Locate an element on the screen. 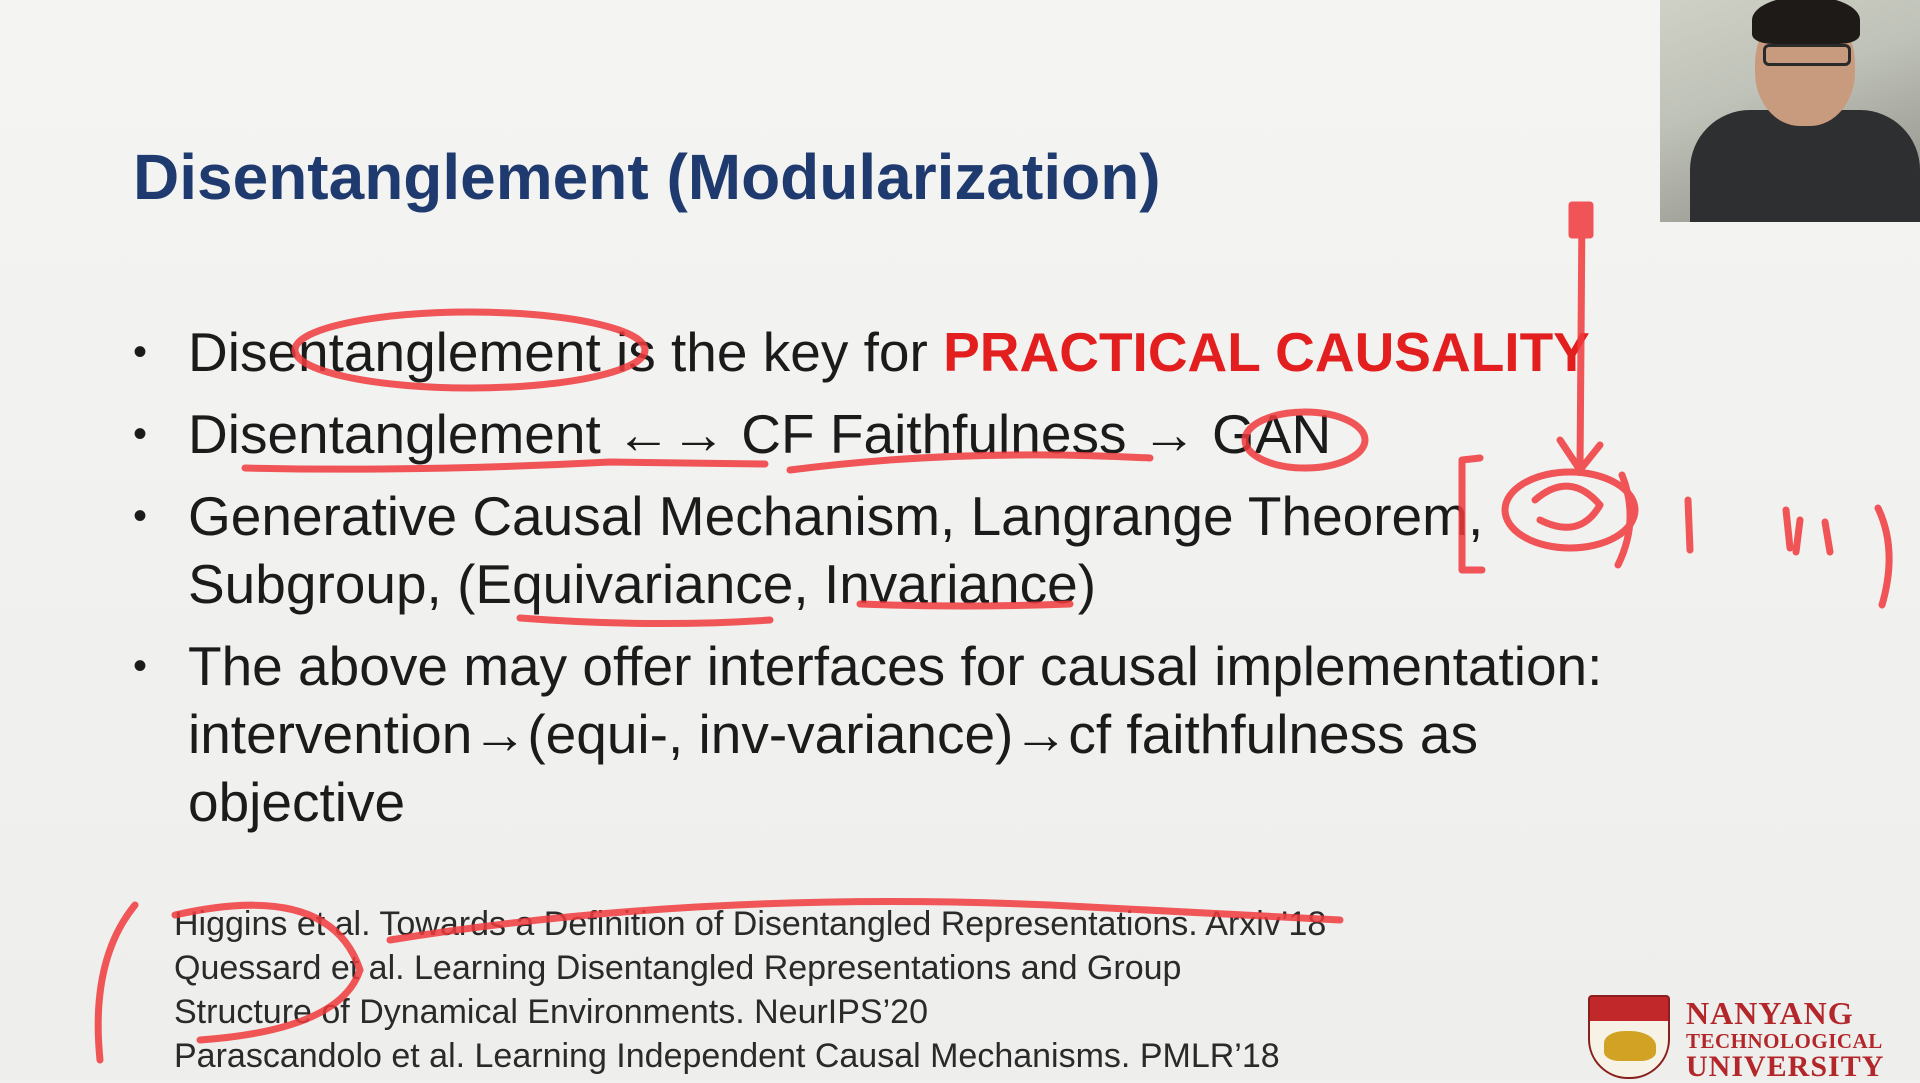  webcam-overlay is located at coordinates (1790, 111).